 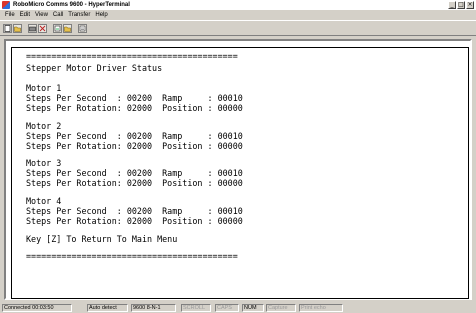 I want to click on motor-3-speed-ramp: Steps Per Second : 00200 Ramp : 00010, so click(x=134, y=173).